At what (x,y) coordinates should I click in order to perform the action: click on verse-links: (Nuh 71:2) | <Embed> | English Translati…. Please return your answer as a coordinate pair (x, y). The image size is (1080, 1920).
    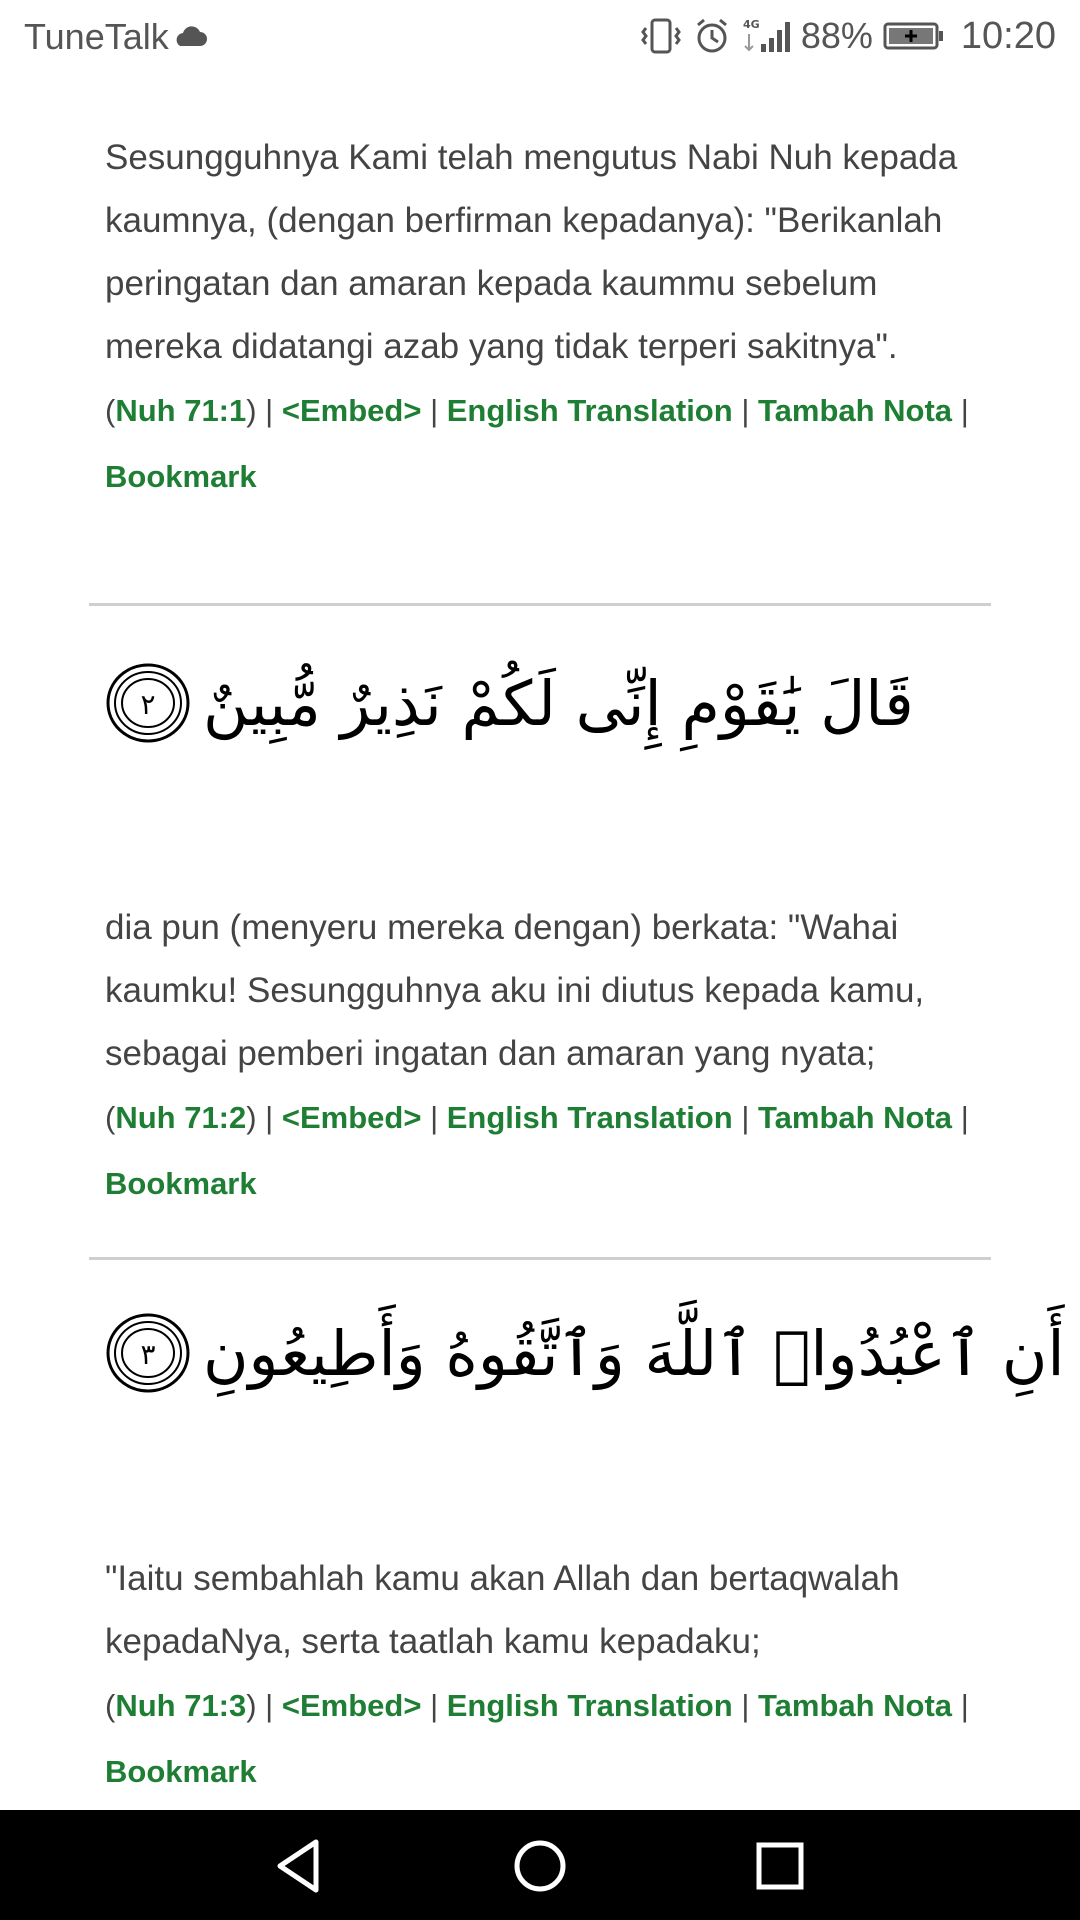
    Looking at the image, I should click on (537, 1150).